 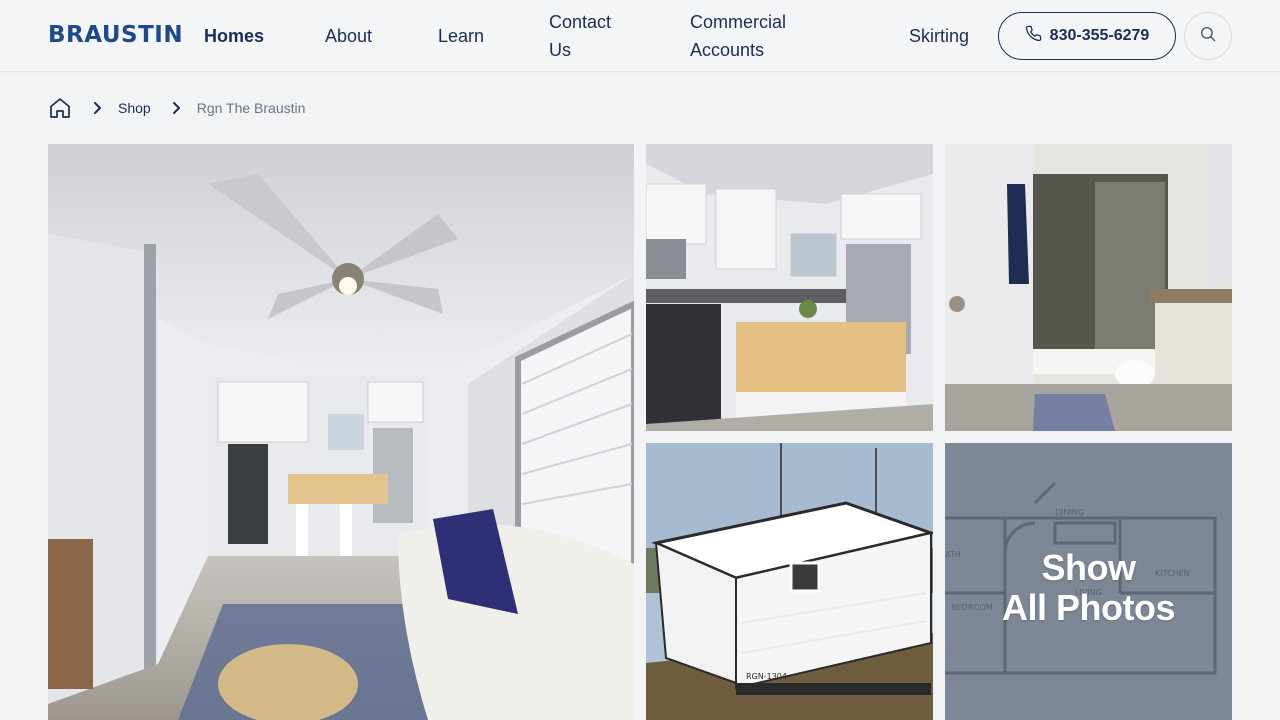 I want to click on gallery-photo-bathroom, so click(x=1088, y=287).